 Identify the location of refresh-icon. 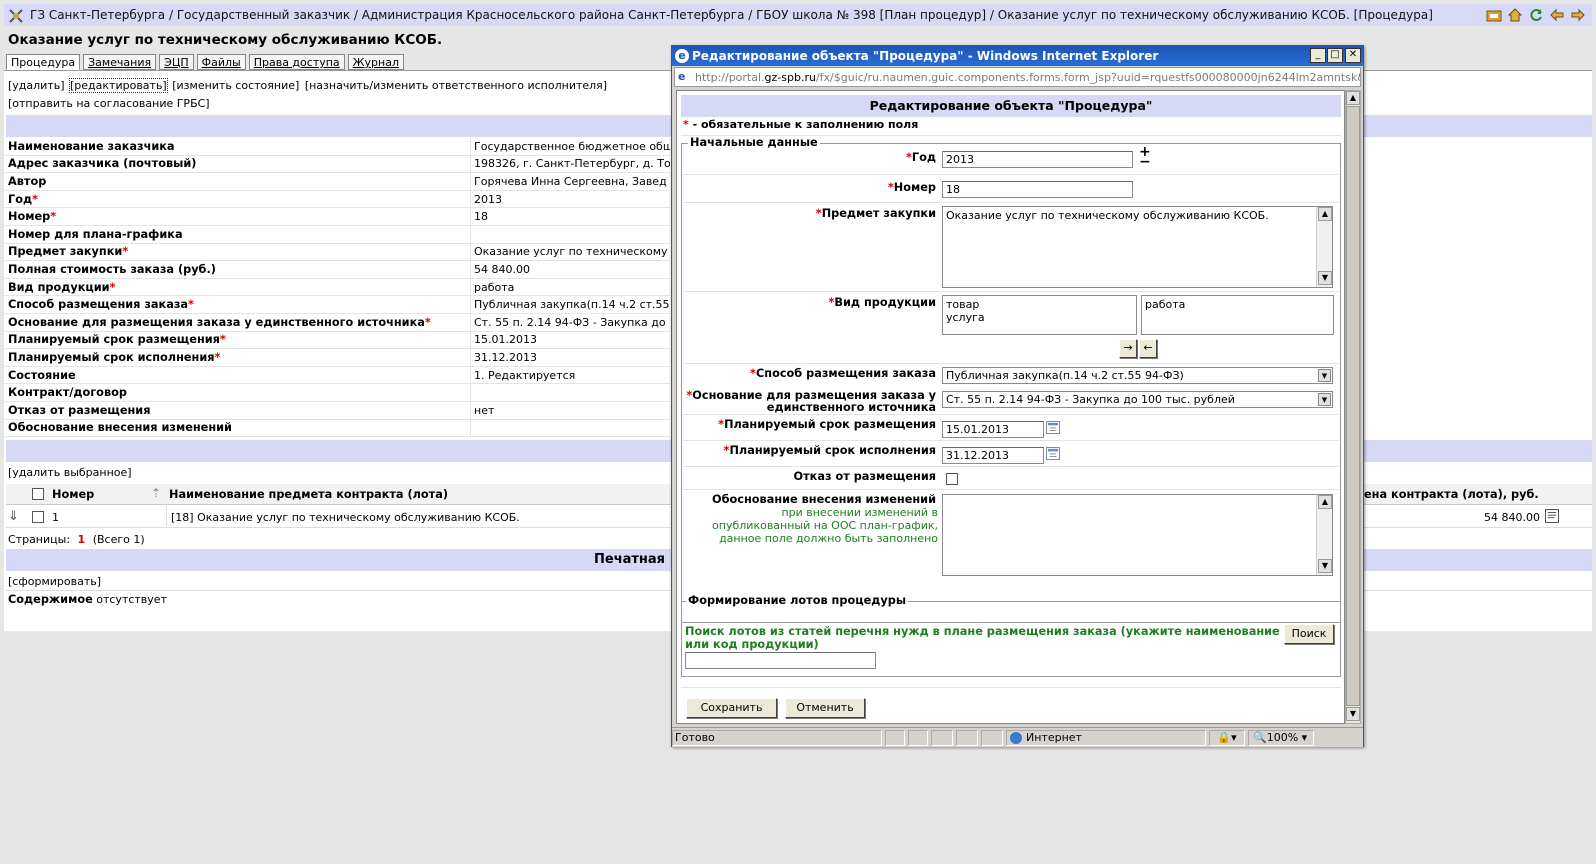
(1536, 15).